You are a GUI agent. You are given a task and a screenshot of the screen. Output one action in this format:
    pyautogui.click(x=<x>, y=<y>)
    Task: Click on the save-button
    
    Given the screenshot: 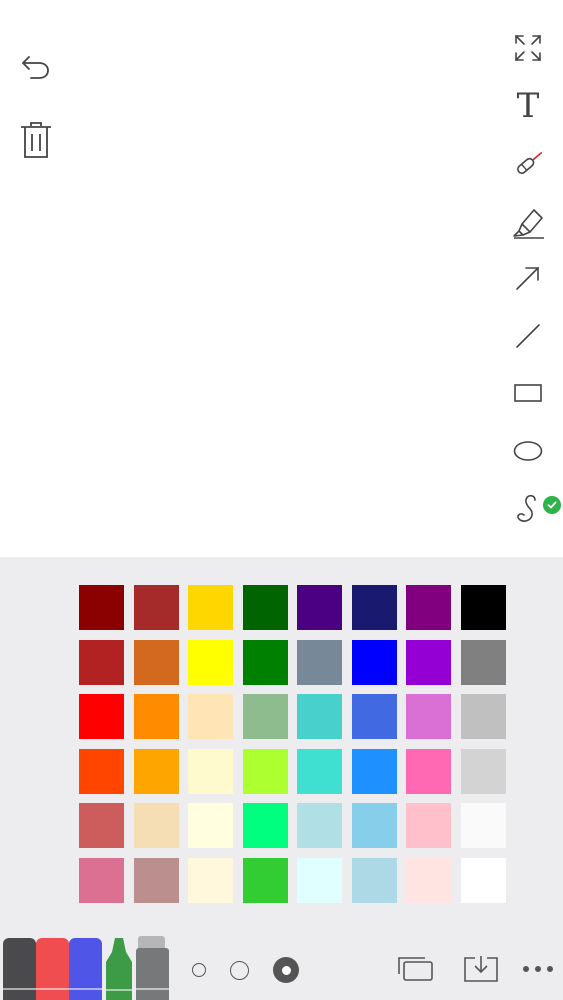 What is the action you would take?
    pyautogui.click(x=481, y=969)
    